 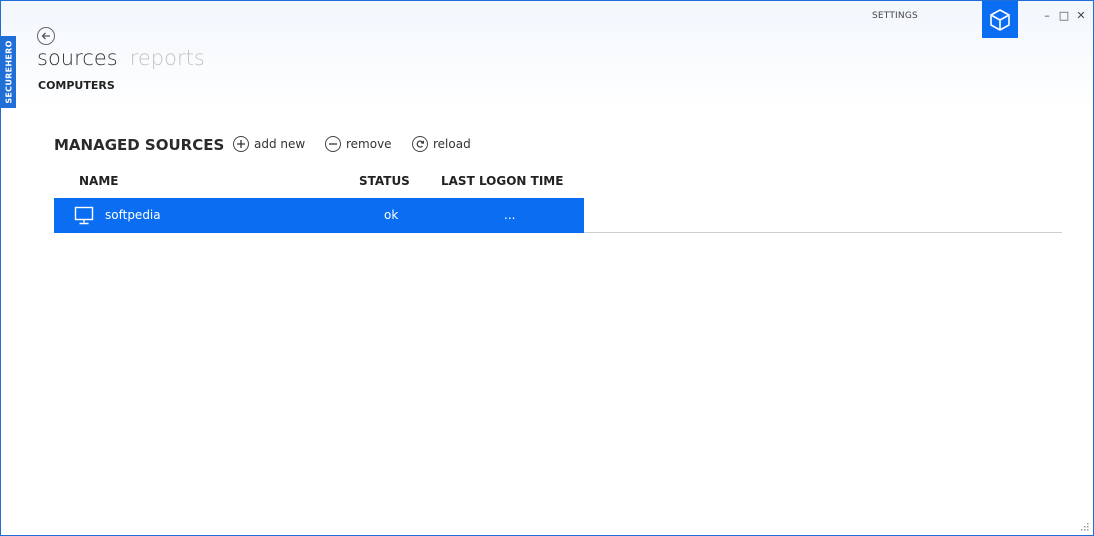 I want to click on reload-label: reload, so click(x=452, y=144).